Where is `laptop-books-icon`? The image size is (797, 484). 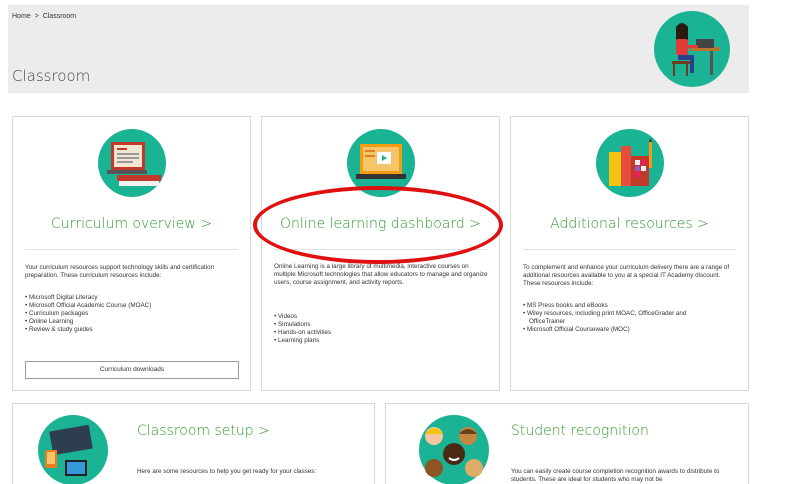 laptop-books-icon is located at coordinates (132, 163).